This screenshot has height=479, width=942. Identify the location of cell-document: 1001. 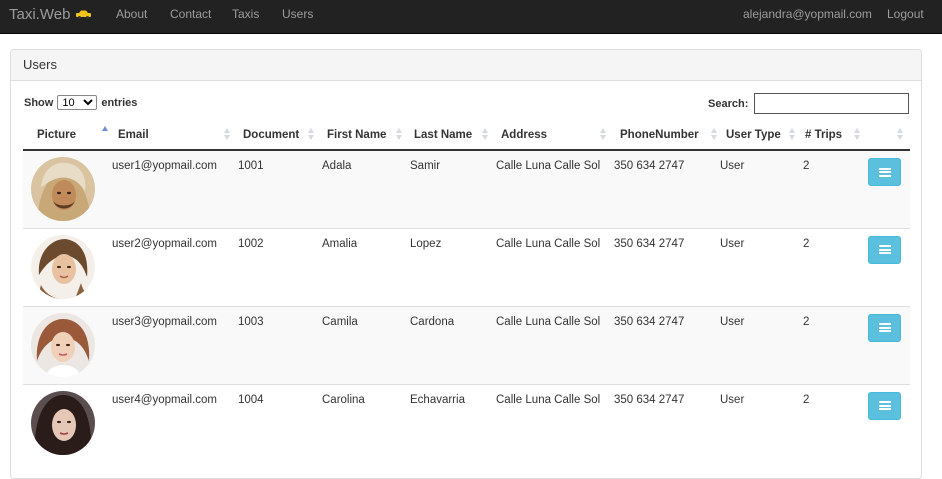
(279, 188).